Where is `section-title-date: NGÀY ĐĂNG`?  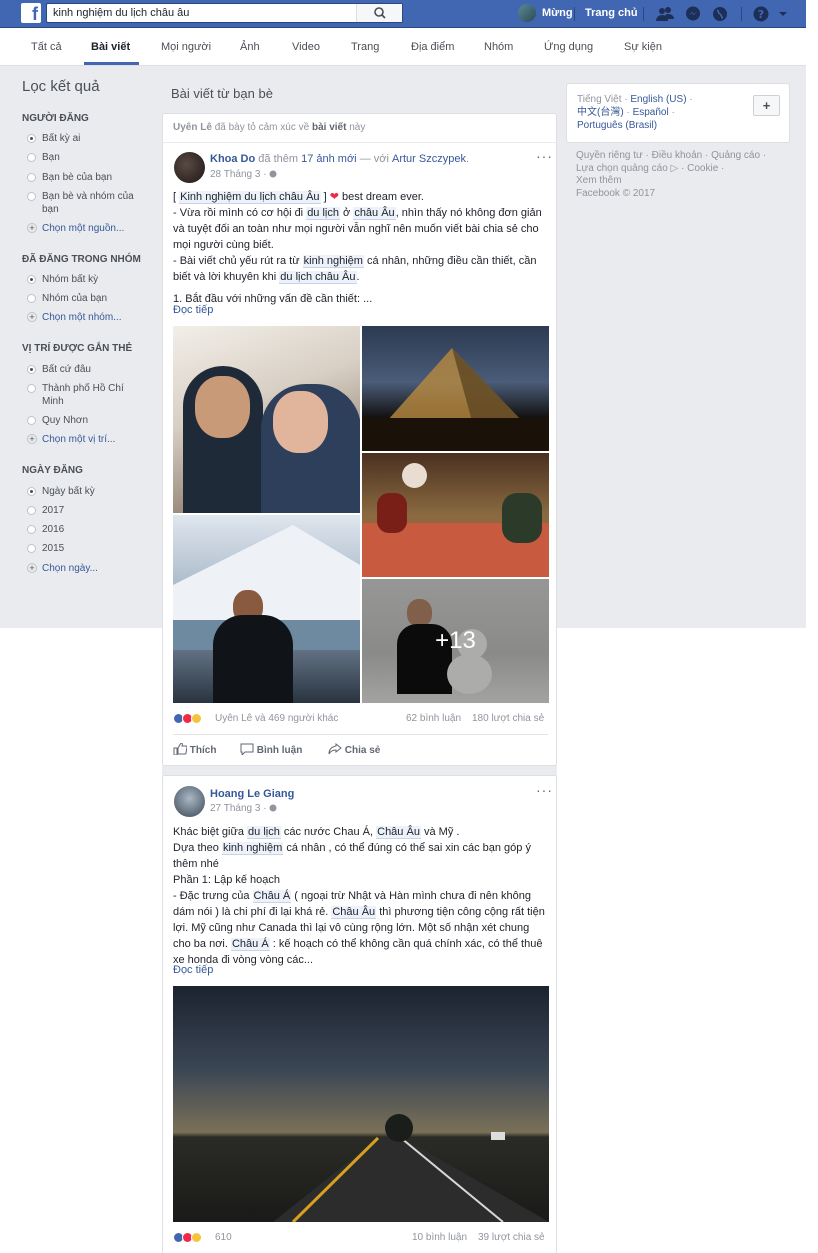
section-title-date: NGÀY ĐĂNG is located at coordinates (52, 470).